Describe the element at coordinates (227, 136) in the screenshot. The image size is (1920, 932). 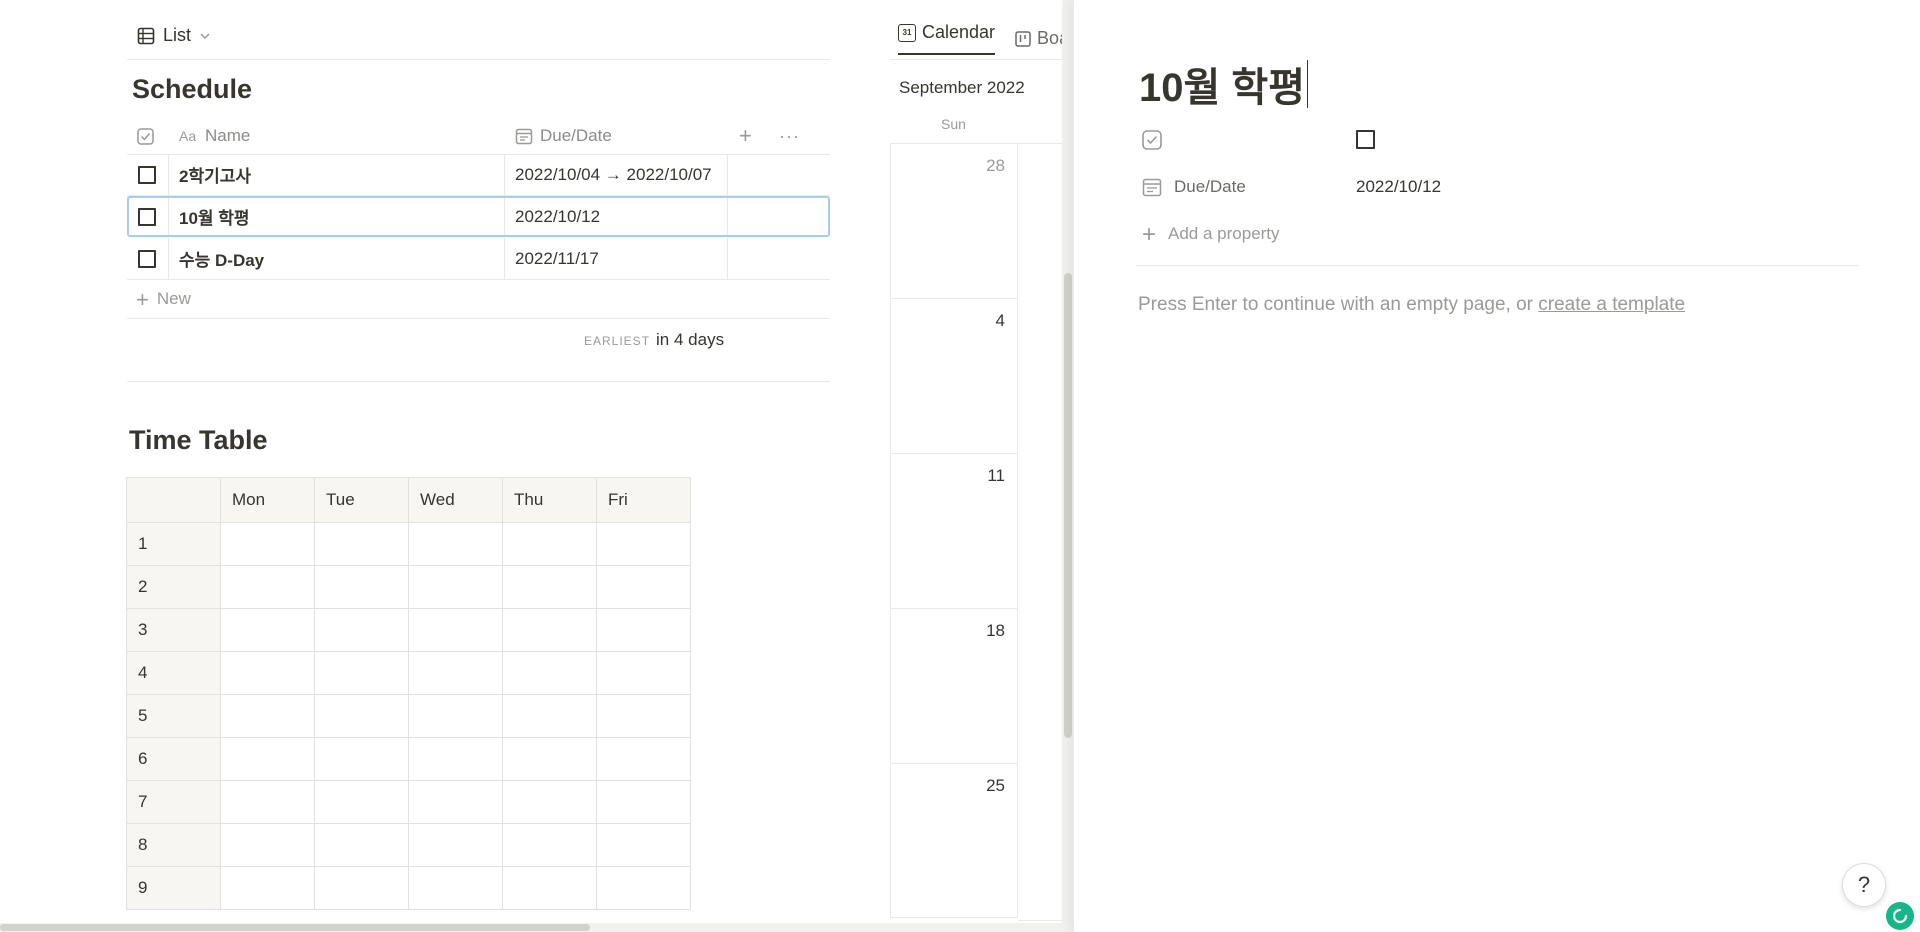
I see `column-name-header: Name` at that location.